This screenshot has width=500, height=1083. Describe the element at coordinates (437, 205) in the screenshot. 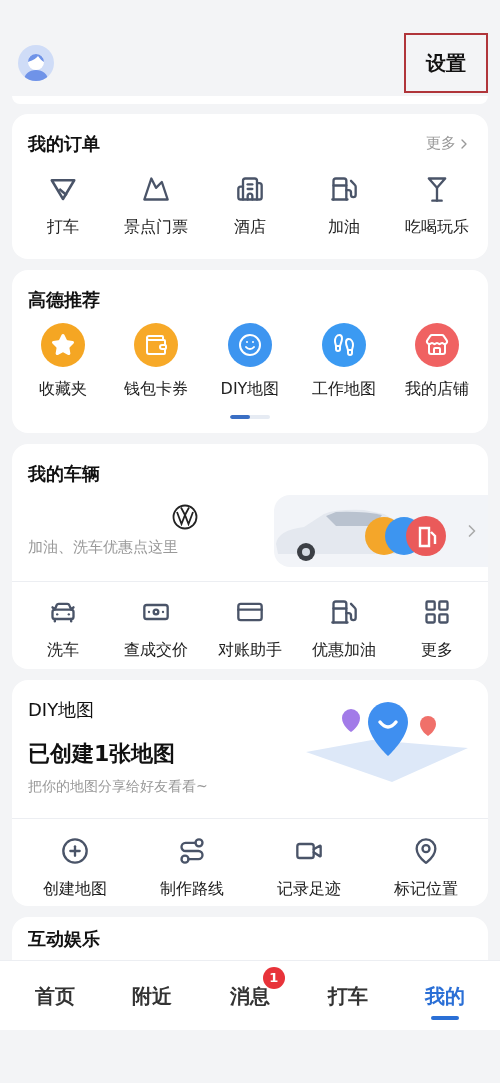

I see `shortcut-button: 吃喝玩乐` at that location.